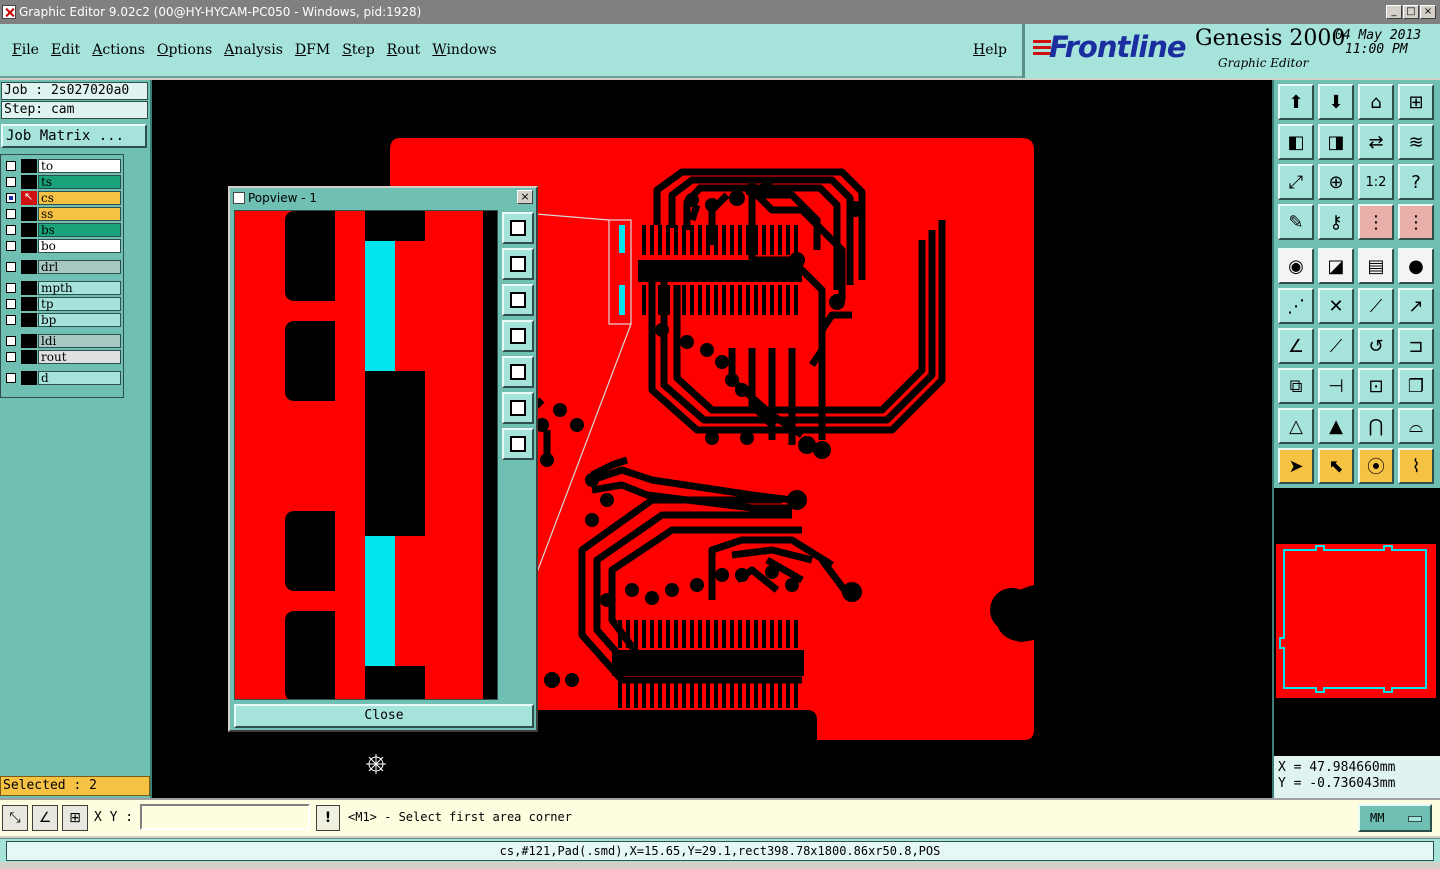 This screenshot has height=869, width=1440. Describe the element at coordinates (1356, 622) in the screenshot. I see `board-overview-minimap` at that location.